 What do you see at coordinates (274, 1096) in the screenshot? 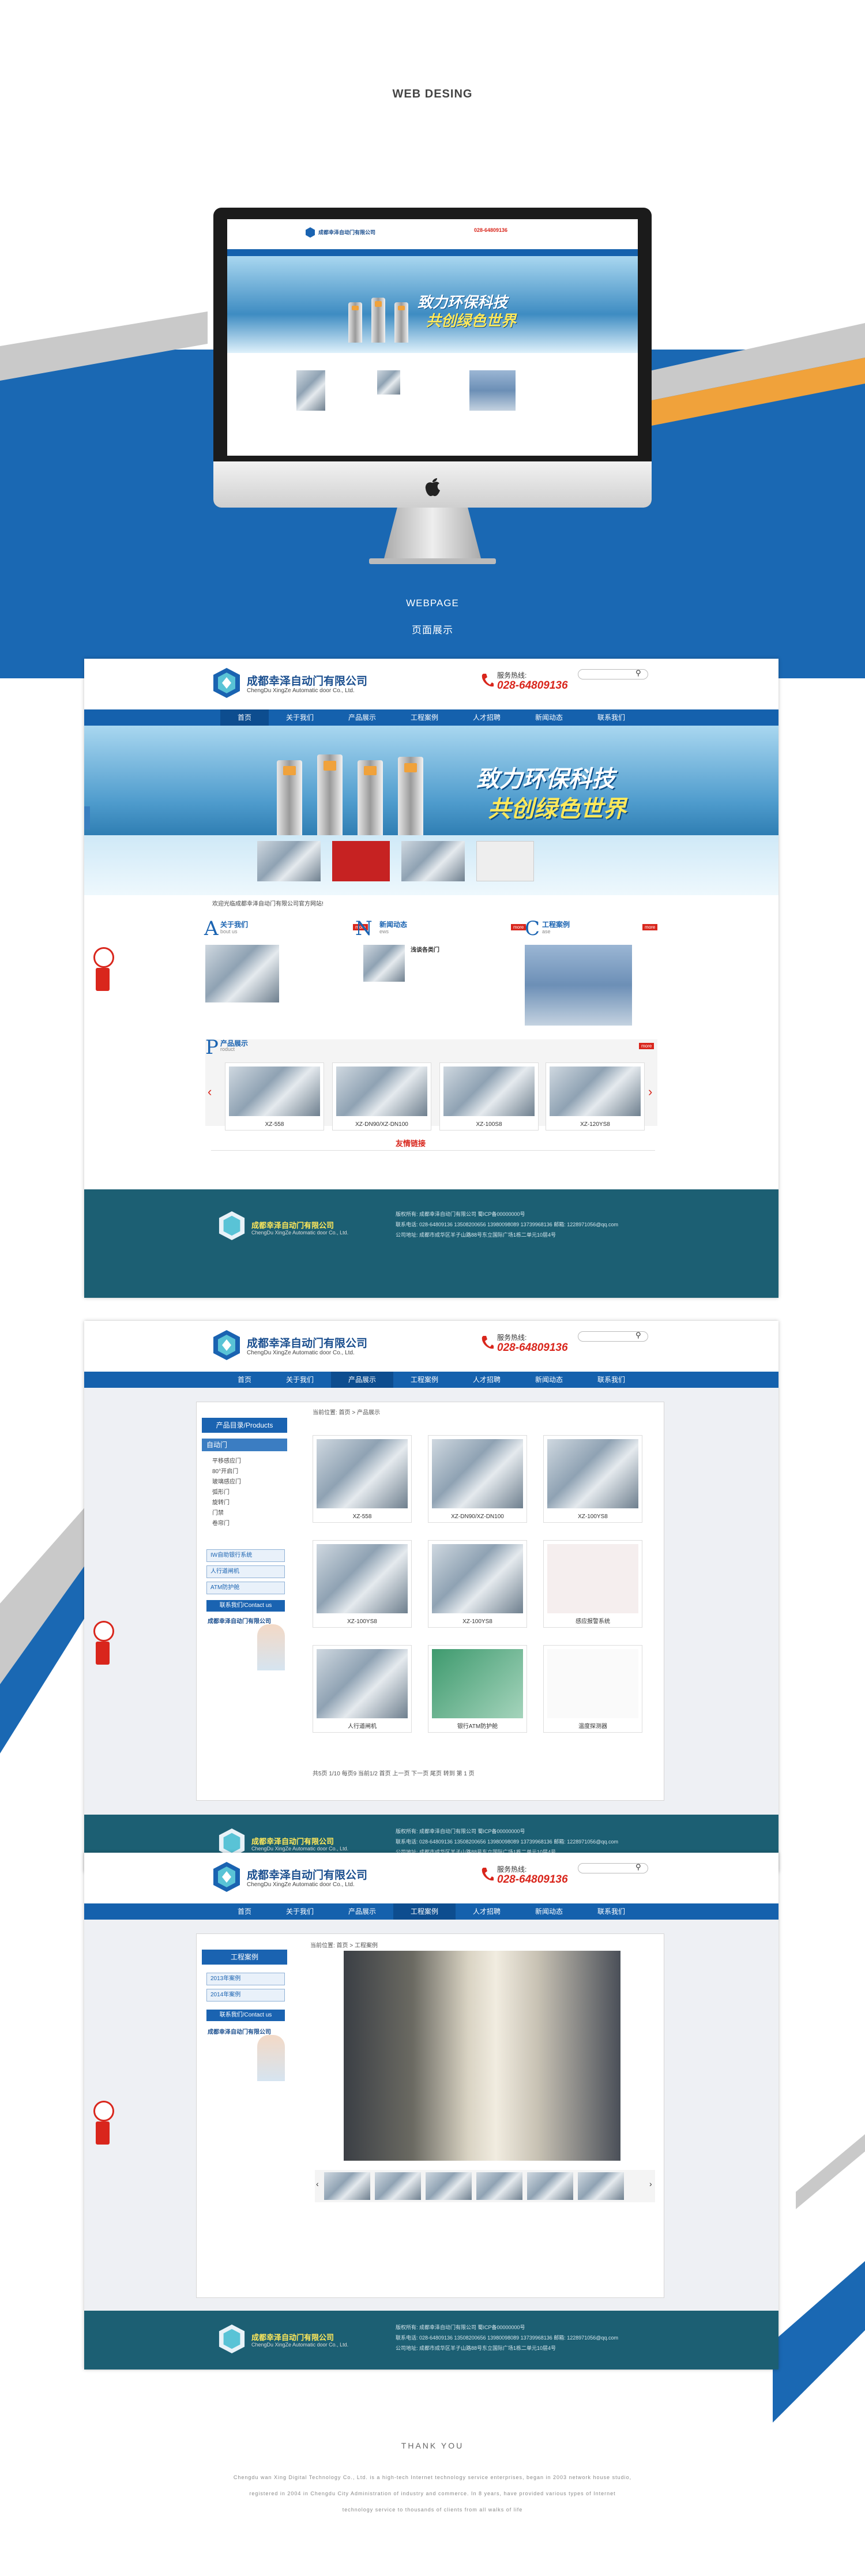
I see `home-product-card: XZ-558` at bounding box center [274, 1096].